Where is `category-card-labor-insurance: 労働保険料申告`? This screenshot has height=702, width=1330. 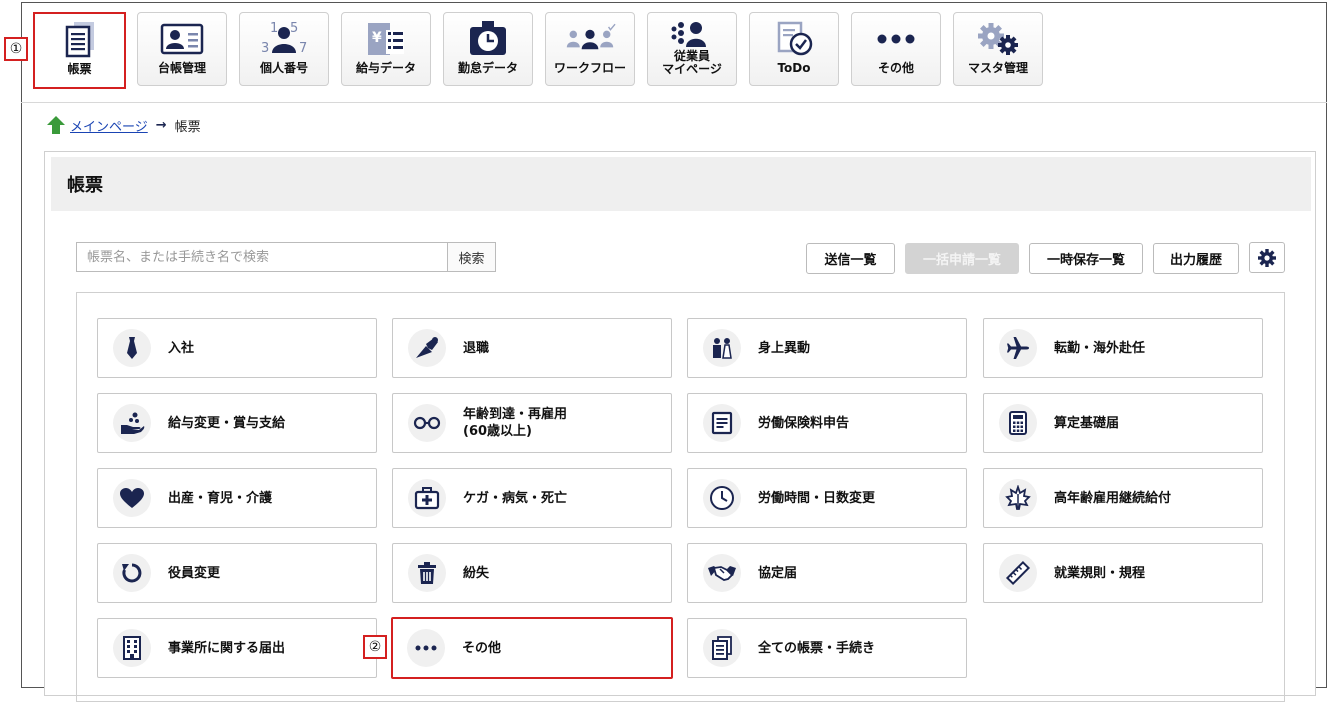 category-card-labor-insurance: 労働保険料申告 is located at coordinates (827, 423).